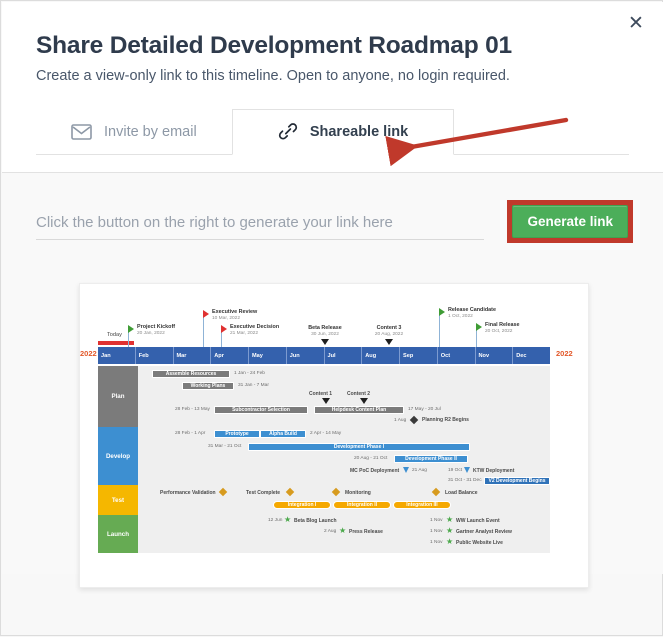 Image resolution: width=663 pixels, height=637 pixels. I want to click on generate-link-button: Generate link, so click(570, 221).